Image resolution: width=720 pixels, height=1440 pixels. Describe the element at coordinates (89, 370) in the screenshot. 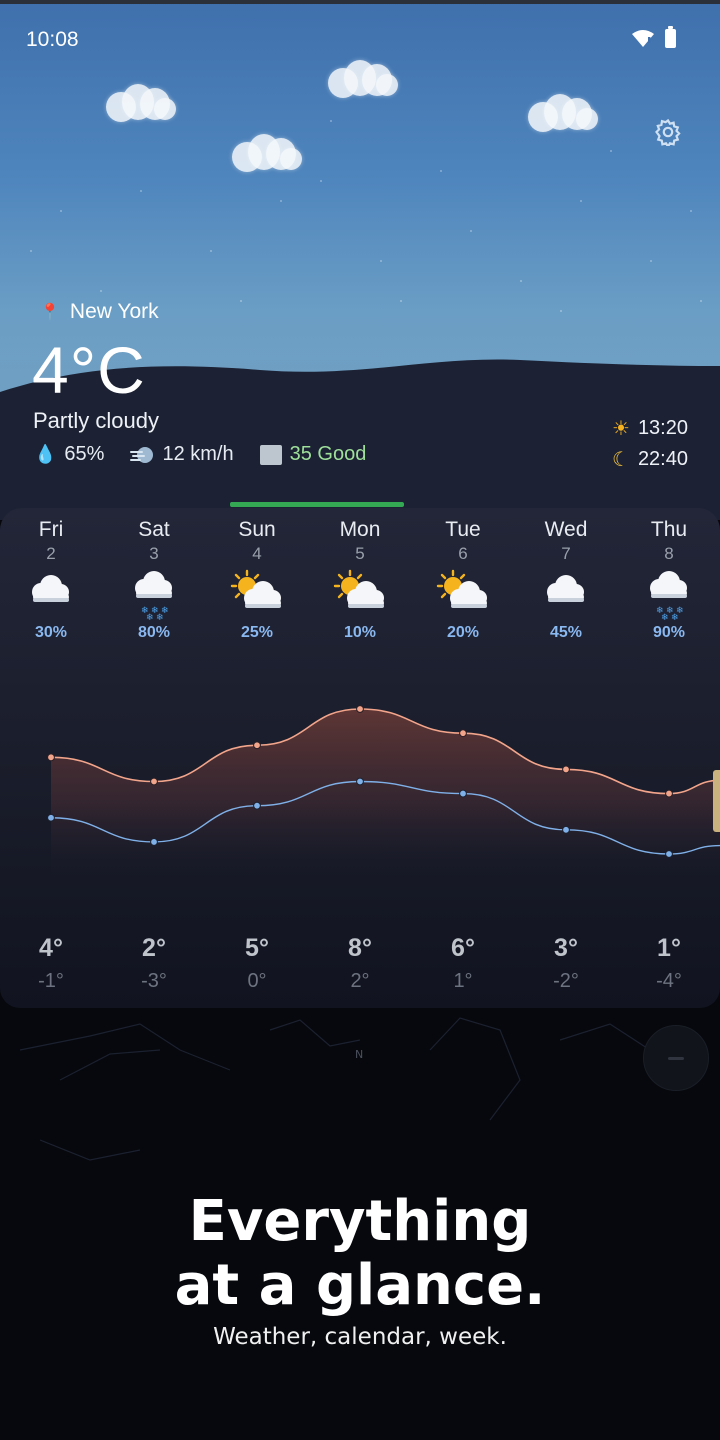

I see `current-temperature: 4°C` at that location.